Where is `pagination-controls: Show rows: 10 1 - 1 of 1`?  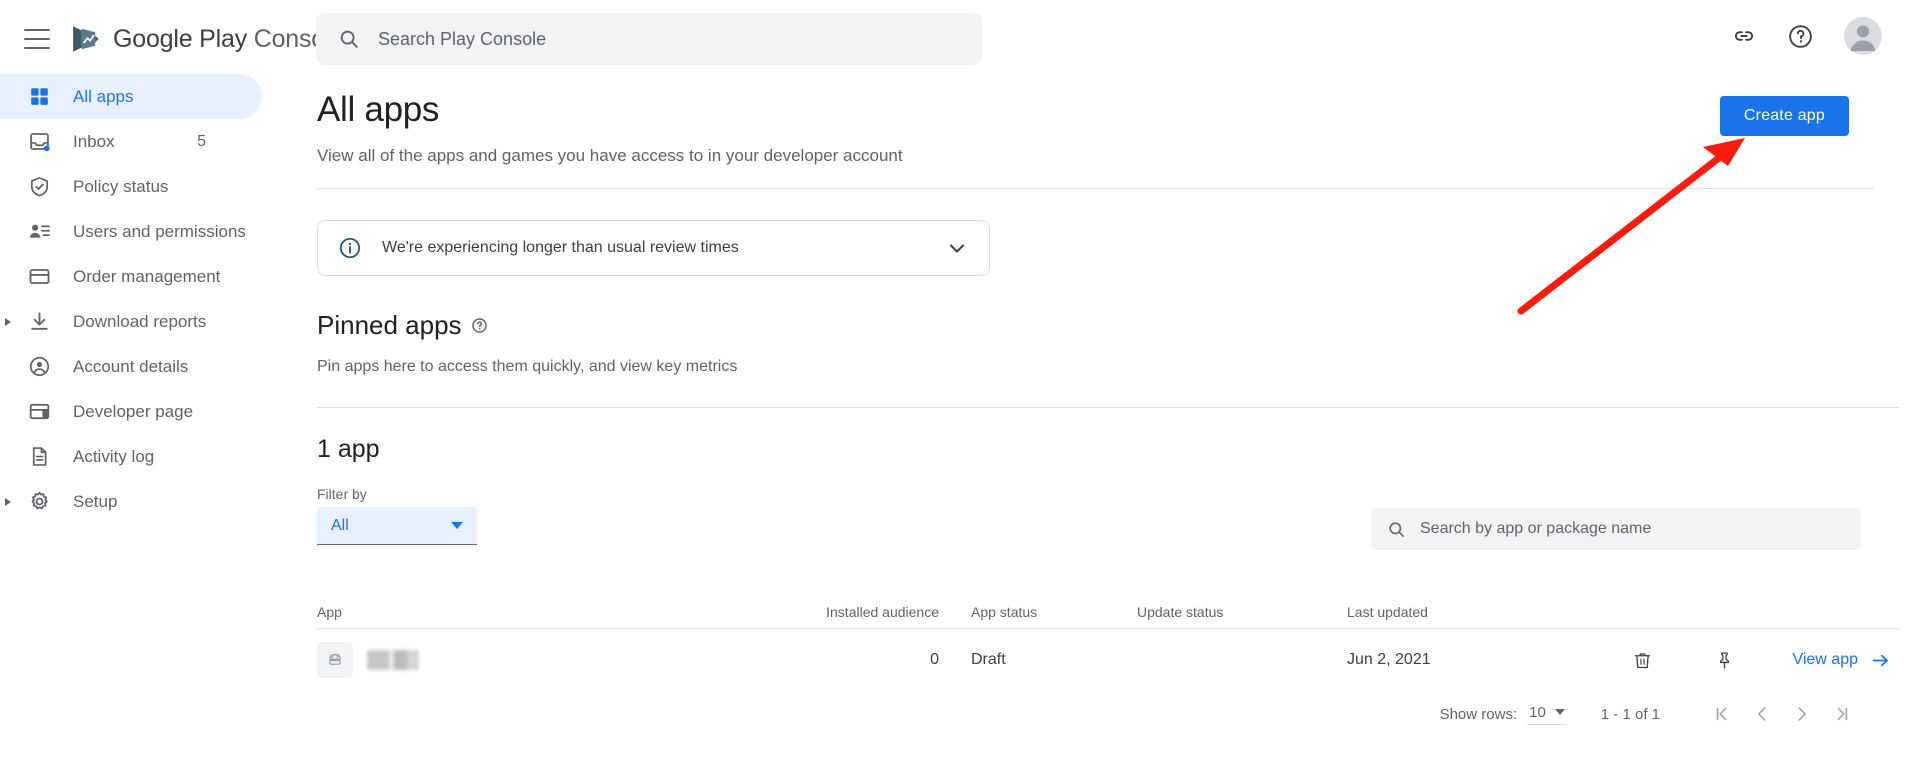
pagination-controls: Show rows: 10 1 - 1 of 1 is located at coordinates (1651, 714).